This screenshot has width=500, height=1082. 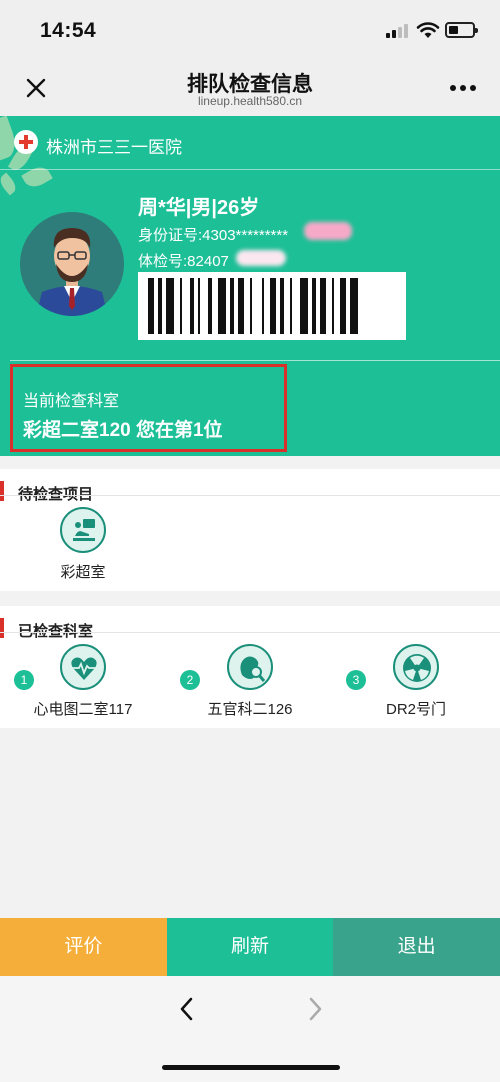 I want to click on exam-number: 体检号:82407, so click(x=183, y=261).